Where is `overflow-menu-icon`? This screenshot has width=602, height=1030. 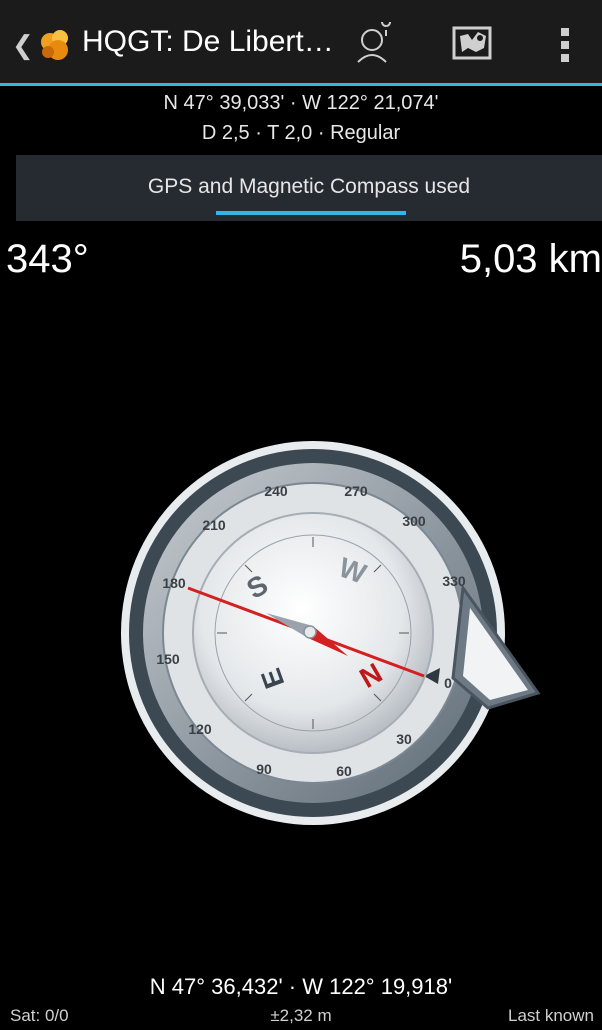
overflow-menu-icon is located at coordinates (565, 44).